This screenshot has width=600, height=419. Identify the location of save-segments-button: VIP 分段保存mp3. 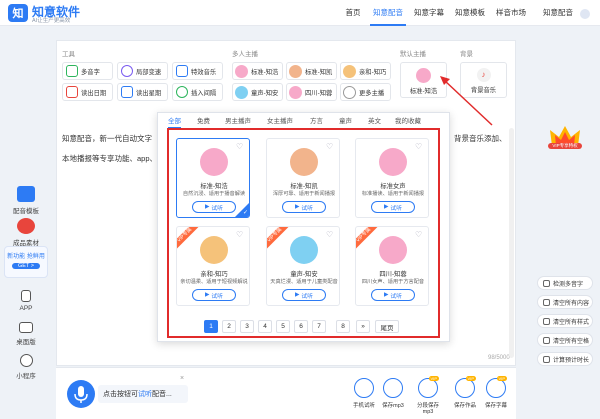
(428, 395).